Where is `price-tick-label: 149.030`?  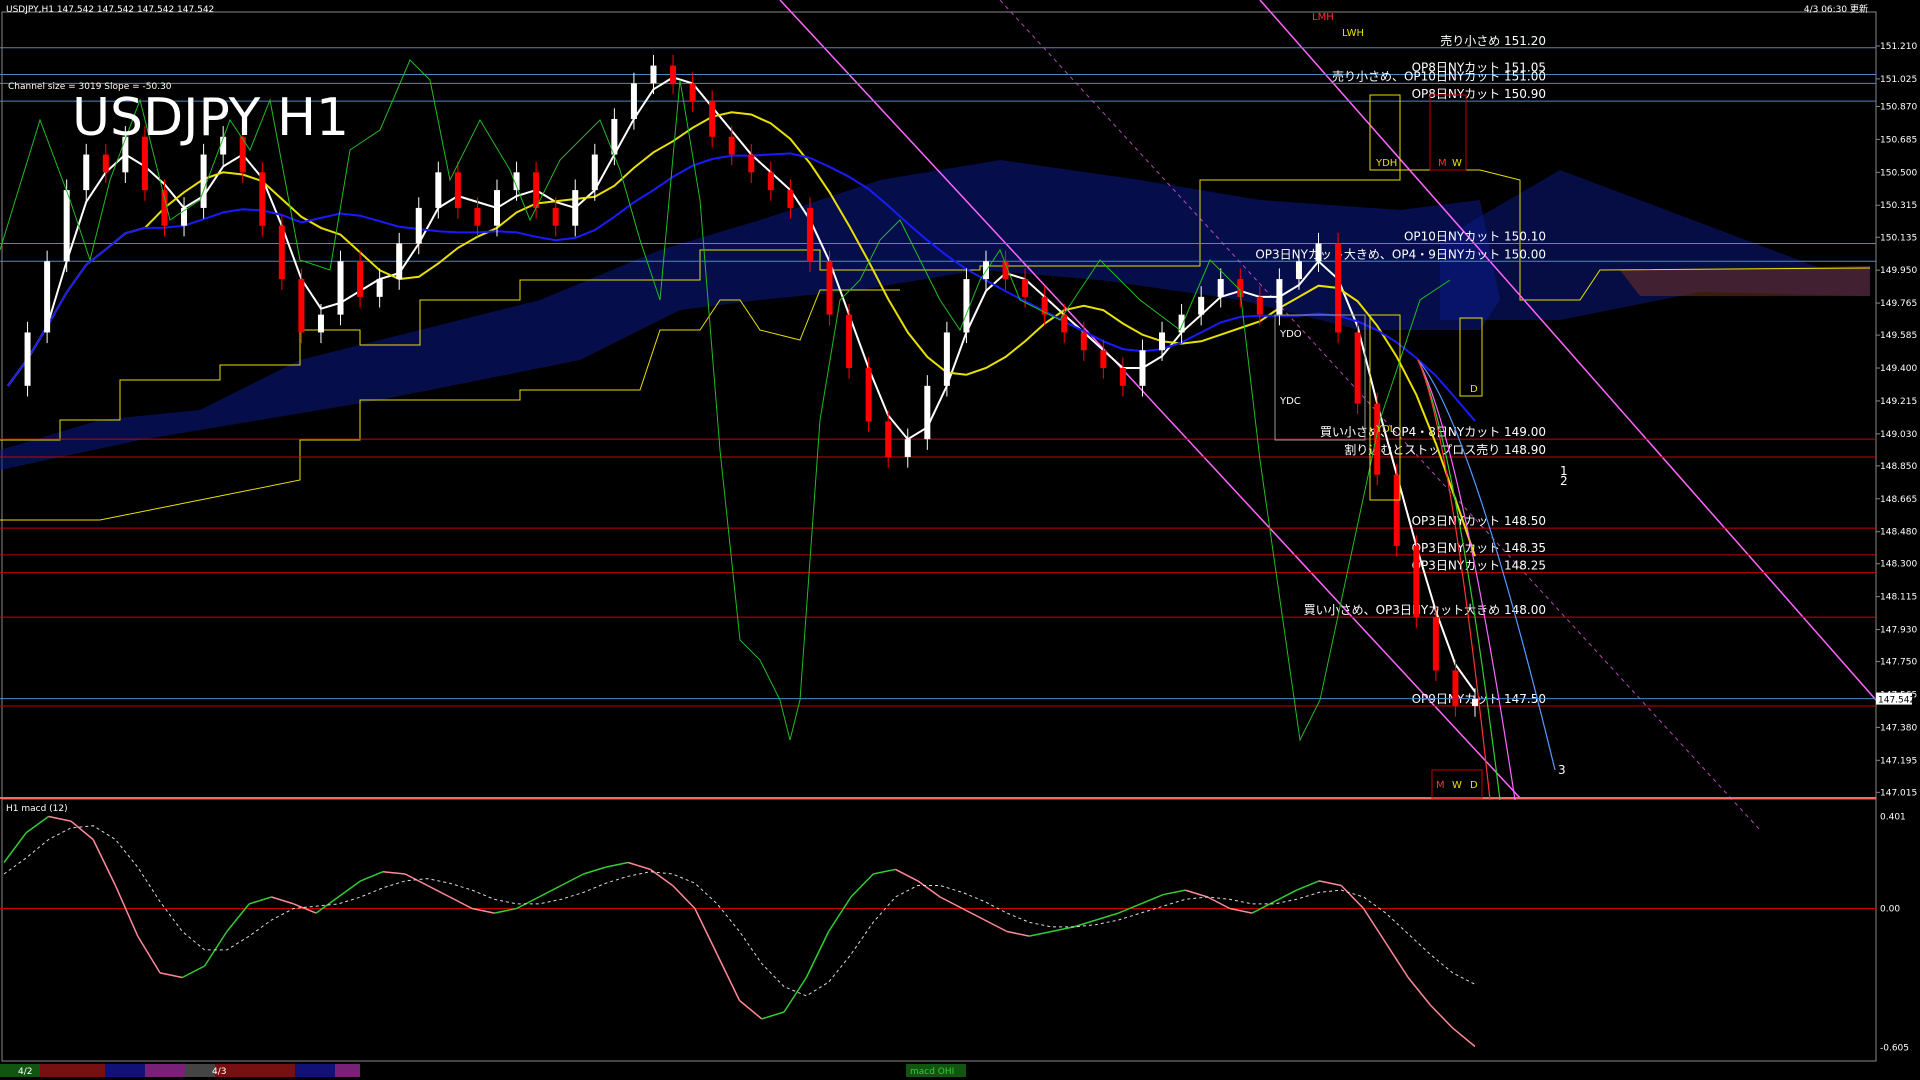 price-tick-label: 149.030 is located at coordinates (1898, 435).